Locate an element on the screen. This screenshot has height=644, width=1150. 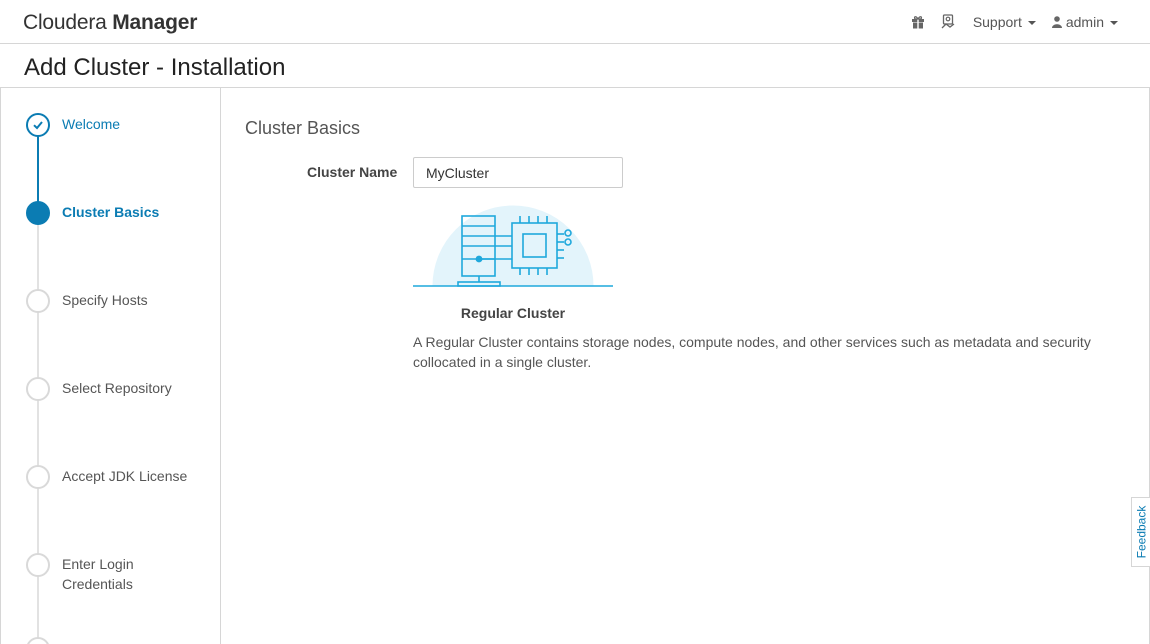
cluster-name-label: Cluster Name is located at coordinates (352, 172).